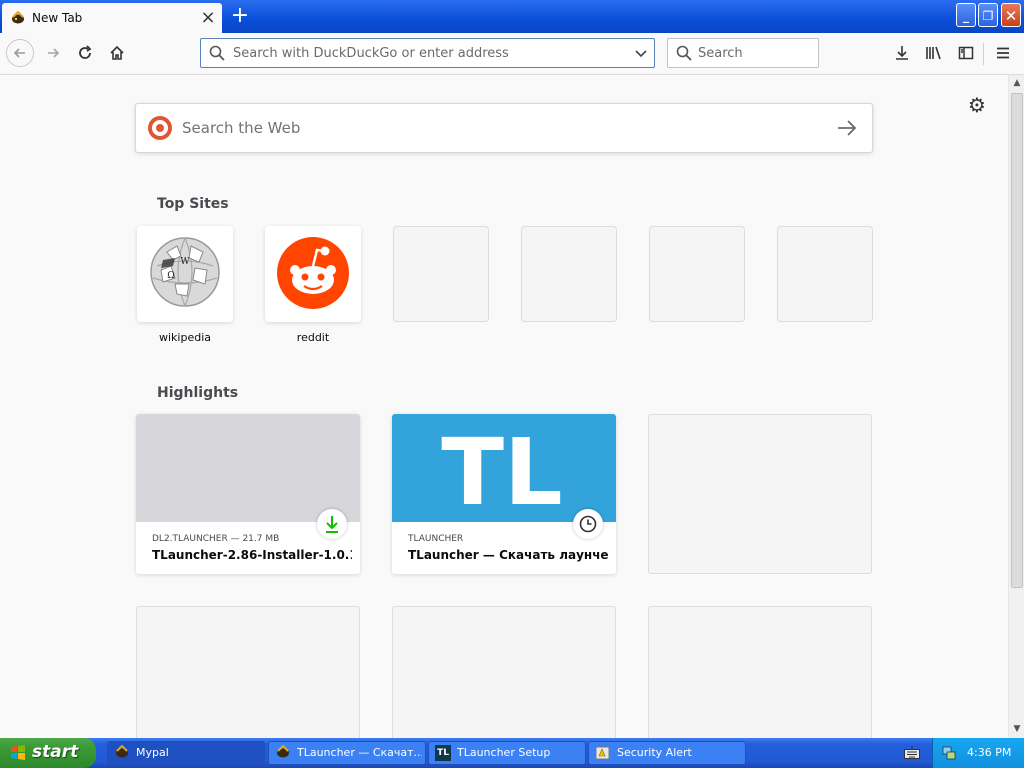 The height and width of the screenshot is (768, 1024). I want to click on web-search-box, so click(504, 128).